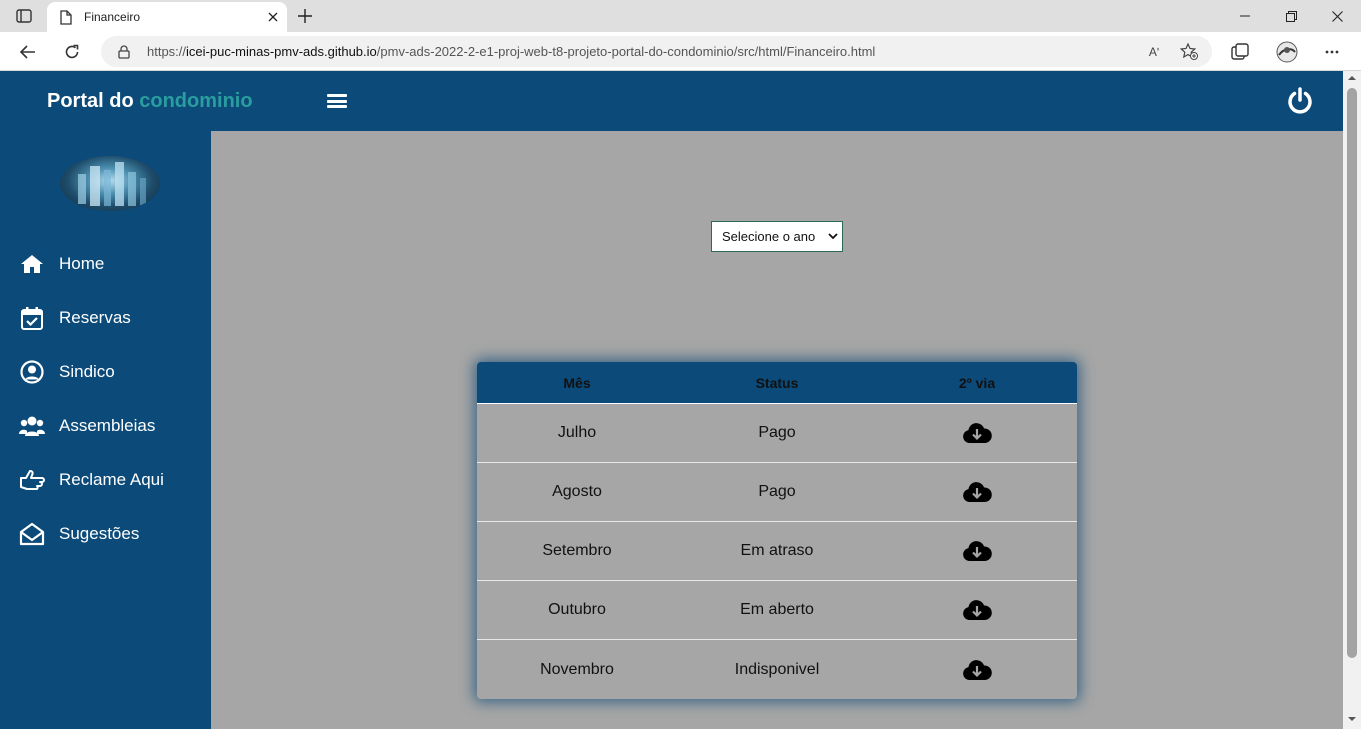  What do you see at coordinates (87, 371) in the screenshot?
I see `sidebar-item-label: Sindico` at bounding box center [87, 371].